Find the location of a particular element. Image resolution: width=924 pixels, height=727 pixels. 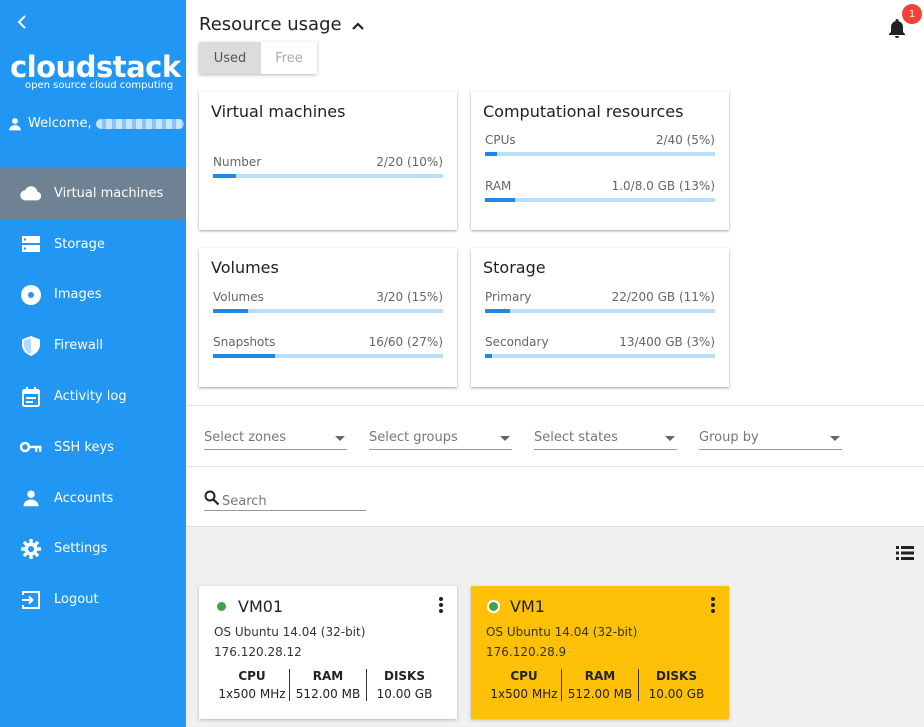

card-title: Volumes is located at coordinates (245, 267).